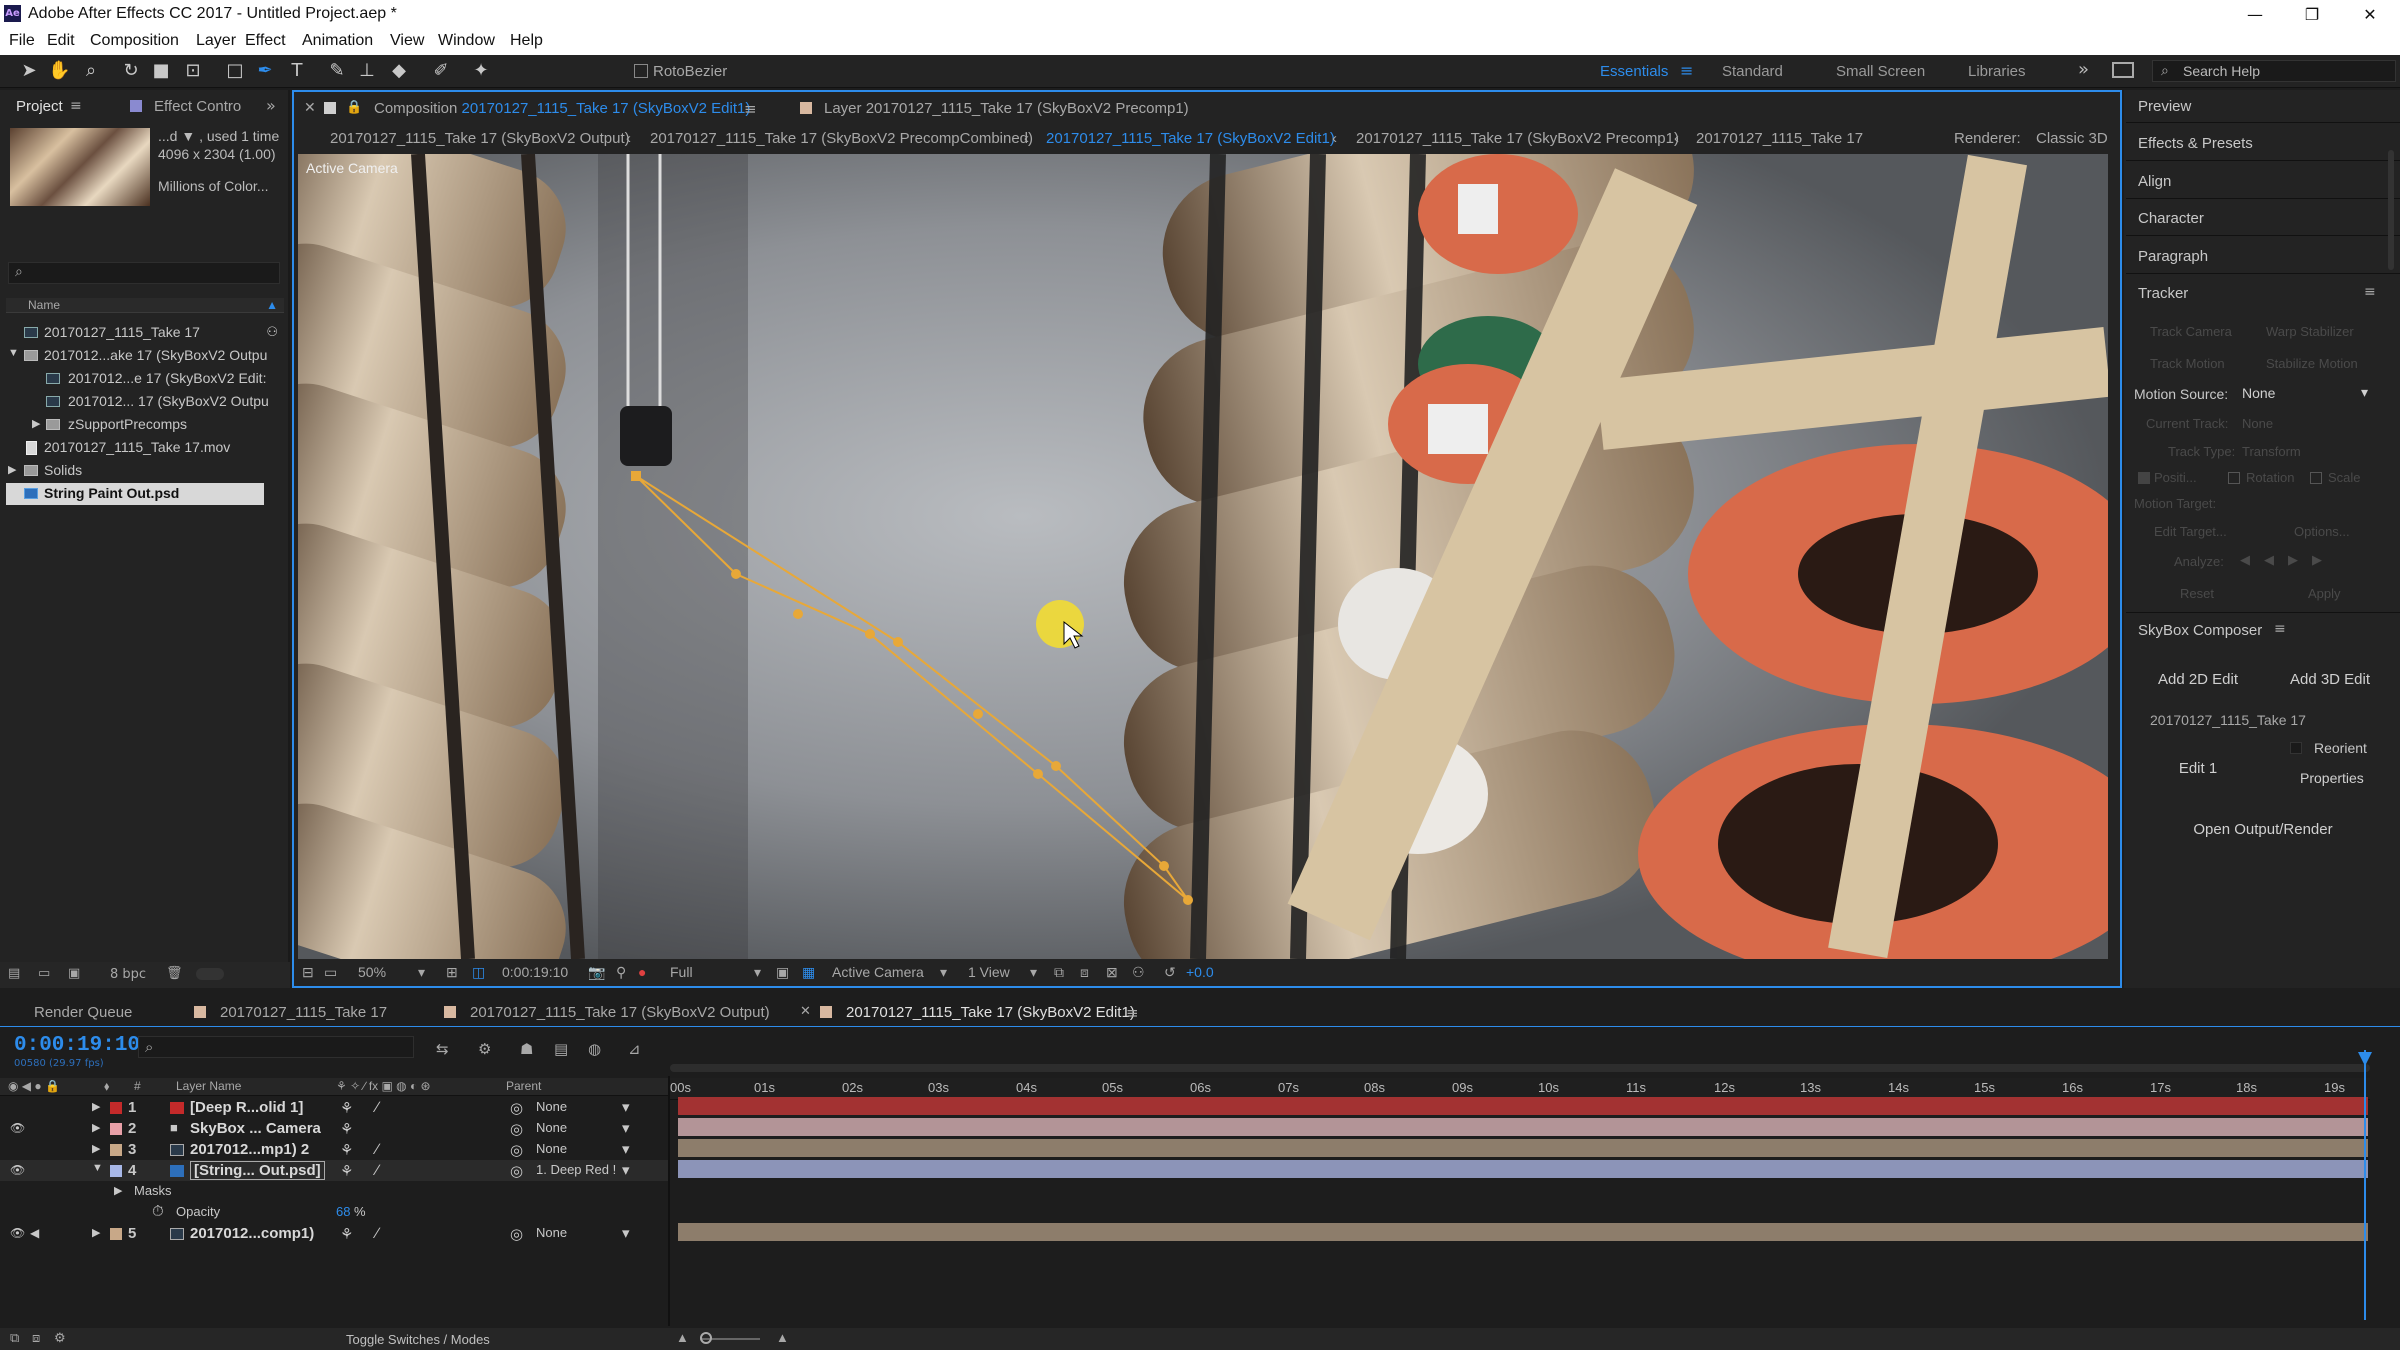  What do you see at coordinates (17, 1233) in the screenshot?
I see `visibility-icon: 👁` at bounding box center [17, 1233].